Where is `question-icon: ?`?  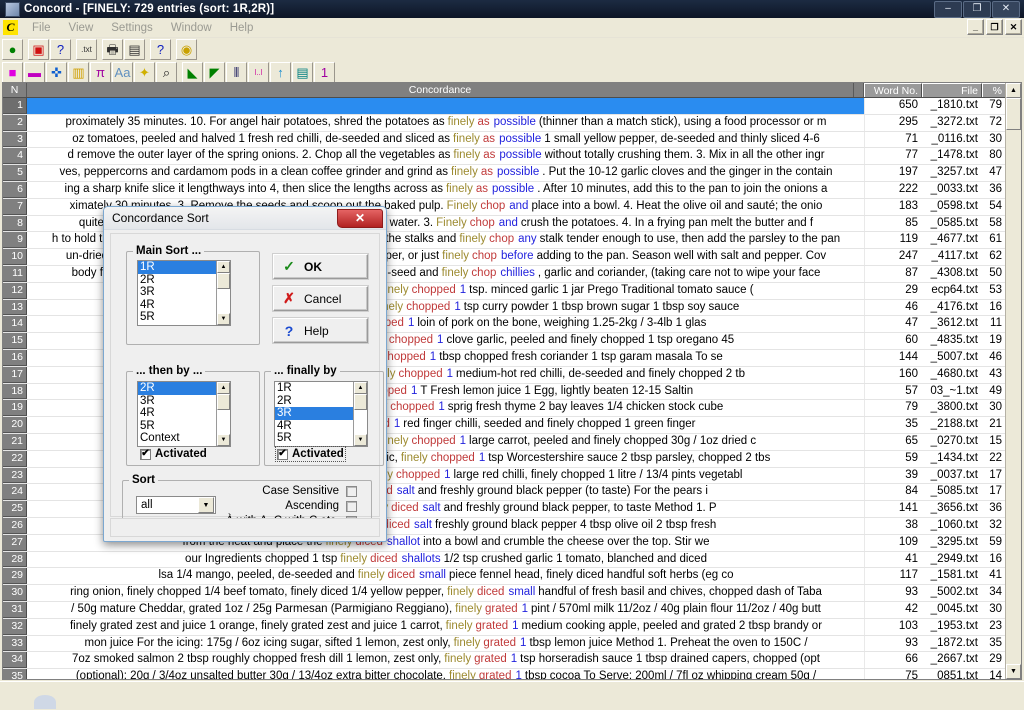 question-icon: ? is located at coordinates (160, 49).